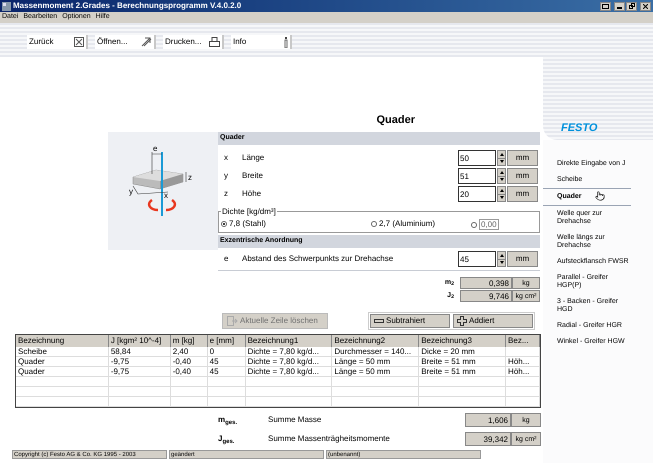  Describe the element at coordinates (6, 6) in the screenshot. I see `app-icon` at that location.